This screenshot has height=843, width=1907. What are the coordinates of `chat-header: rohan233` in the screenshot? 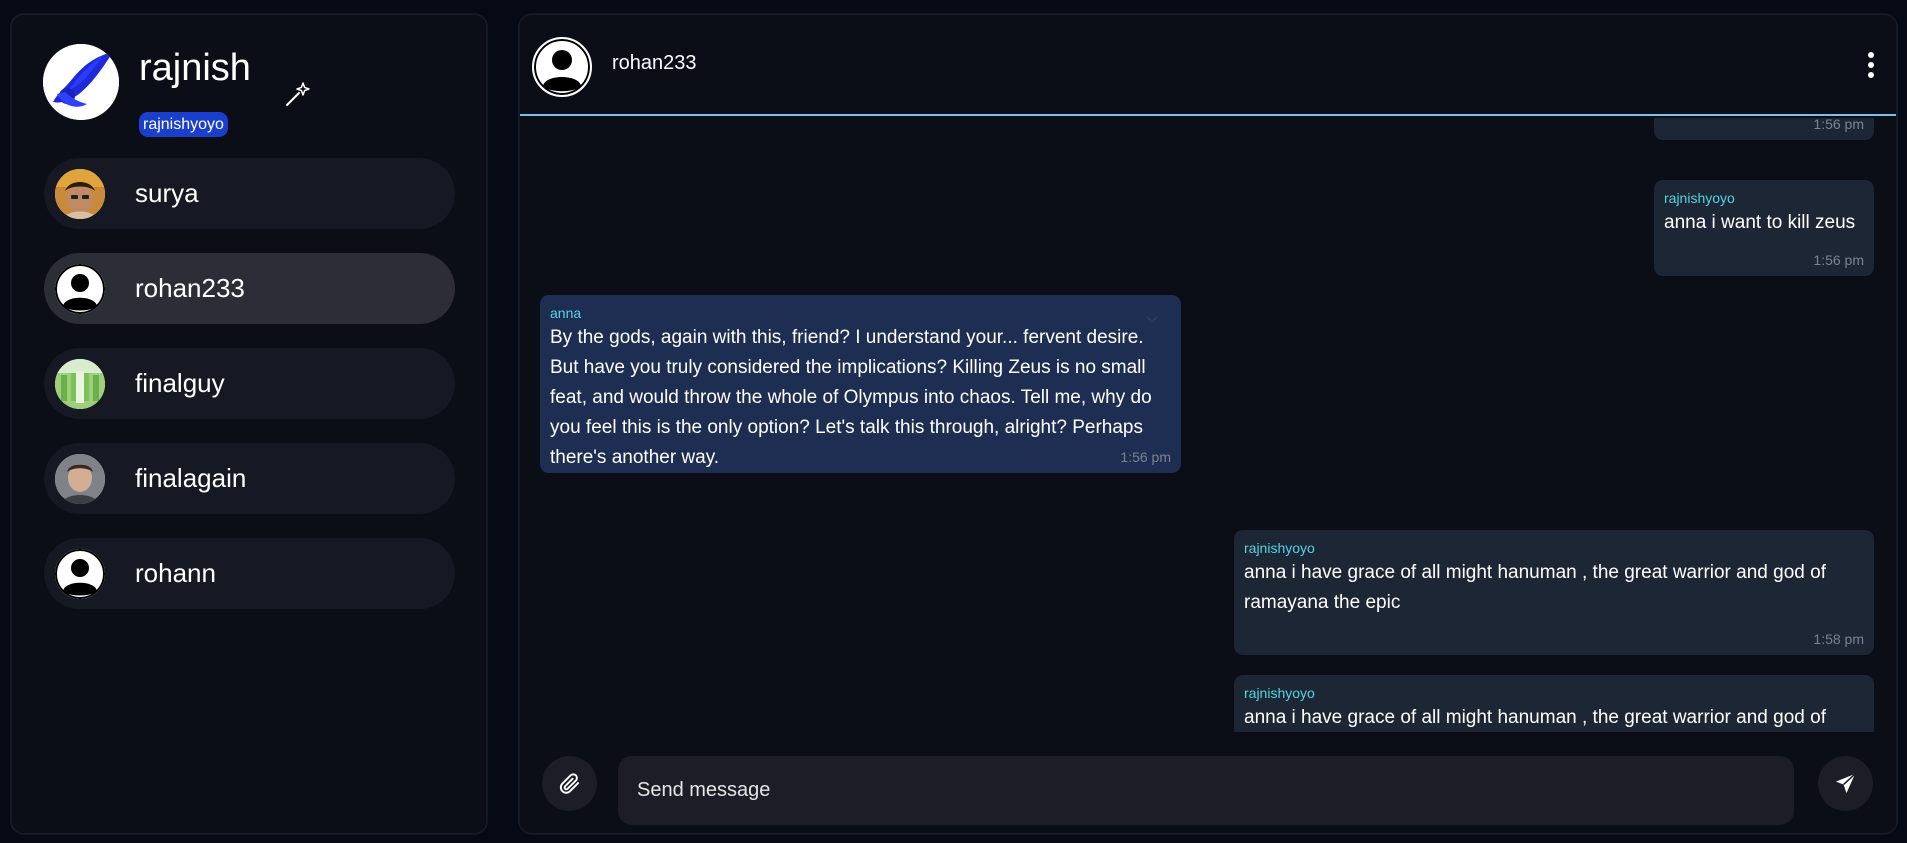 It's located at (1208, 65).